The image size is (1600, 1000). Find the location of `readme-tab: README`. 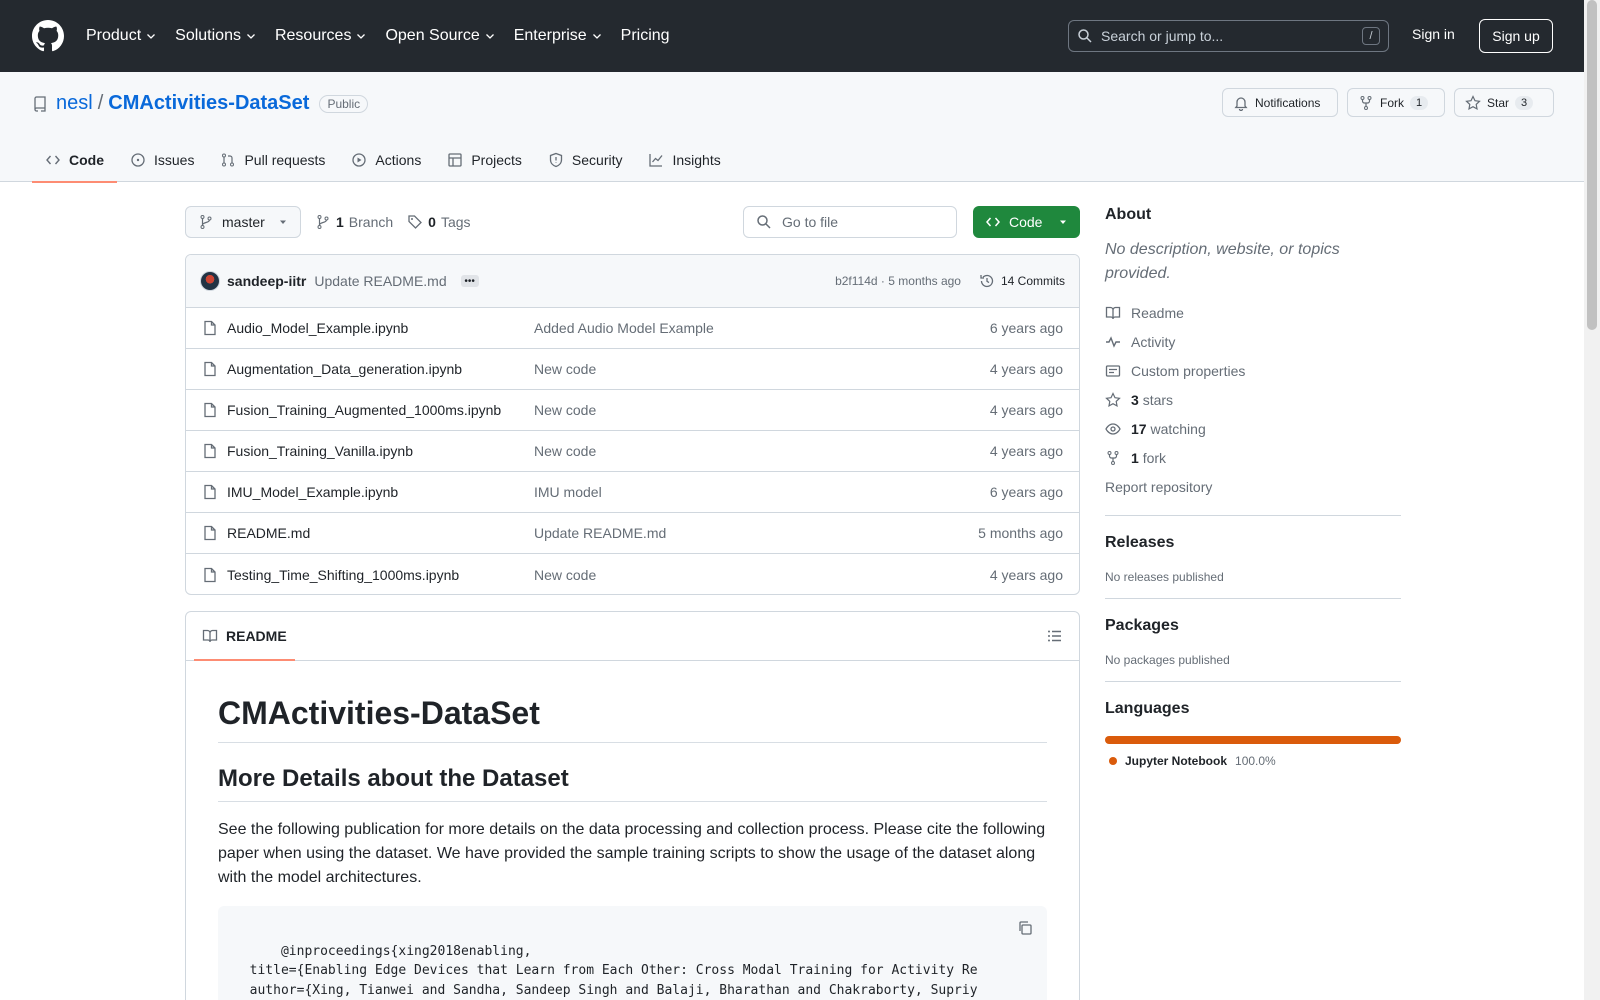

readme-tab: README is located at coordinates (244, 636).